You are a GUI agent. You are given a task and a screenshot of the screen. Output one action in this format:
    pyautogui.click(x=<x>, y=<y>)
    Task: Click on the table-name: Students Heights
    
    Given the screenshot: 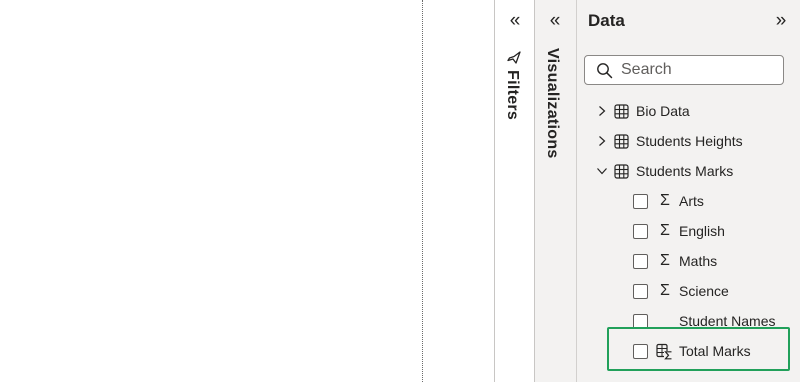 What is the action you would take?
    pyautogui.click(x=689, y=141)
    